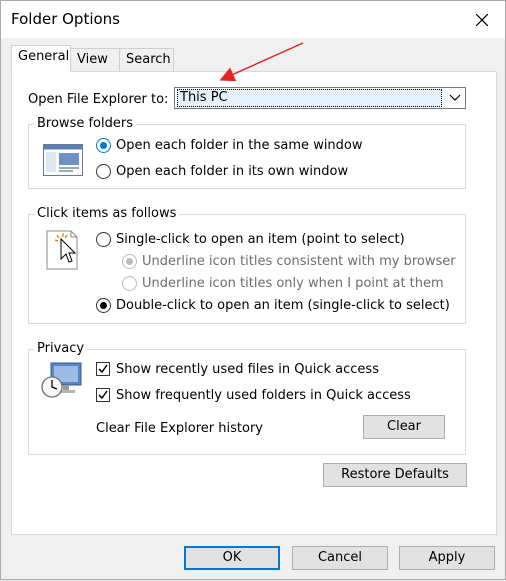 The image size is (506, 581). Describe the element at coordinates (232, 171) in the screenshot. I see `own-window-label: Open each folder in its own window` at that location.